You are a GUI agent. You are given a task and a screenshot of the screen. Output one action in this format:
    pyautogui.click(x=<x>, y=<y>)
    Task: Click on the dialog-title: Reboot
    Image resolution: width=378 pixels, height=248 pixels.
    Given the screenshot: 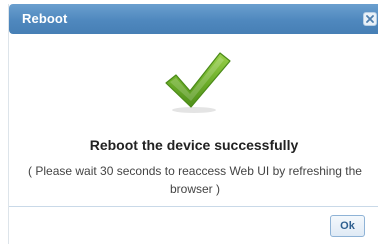 What is the action you would take?
    pyautogui.click(x=45, y=18)
    